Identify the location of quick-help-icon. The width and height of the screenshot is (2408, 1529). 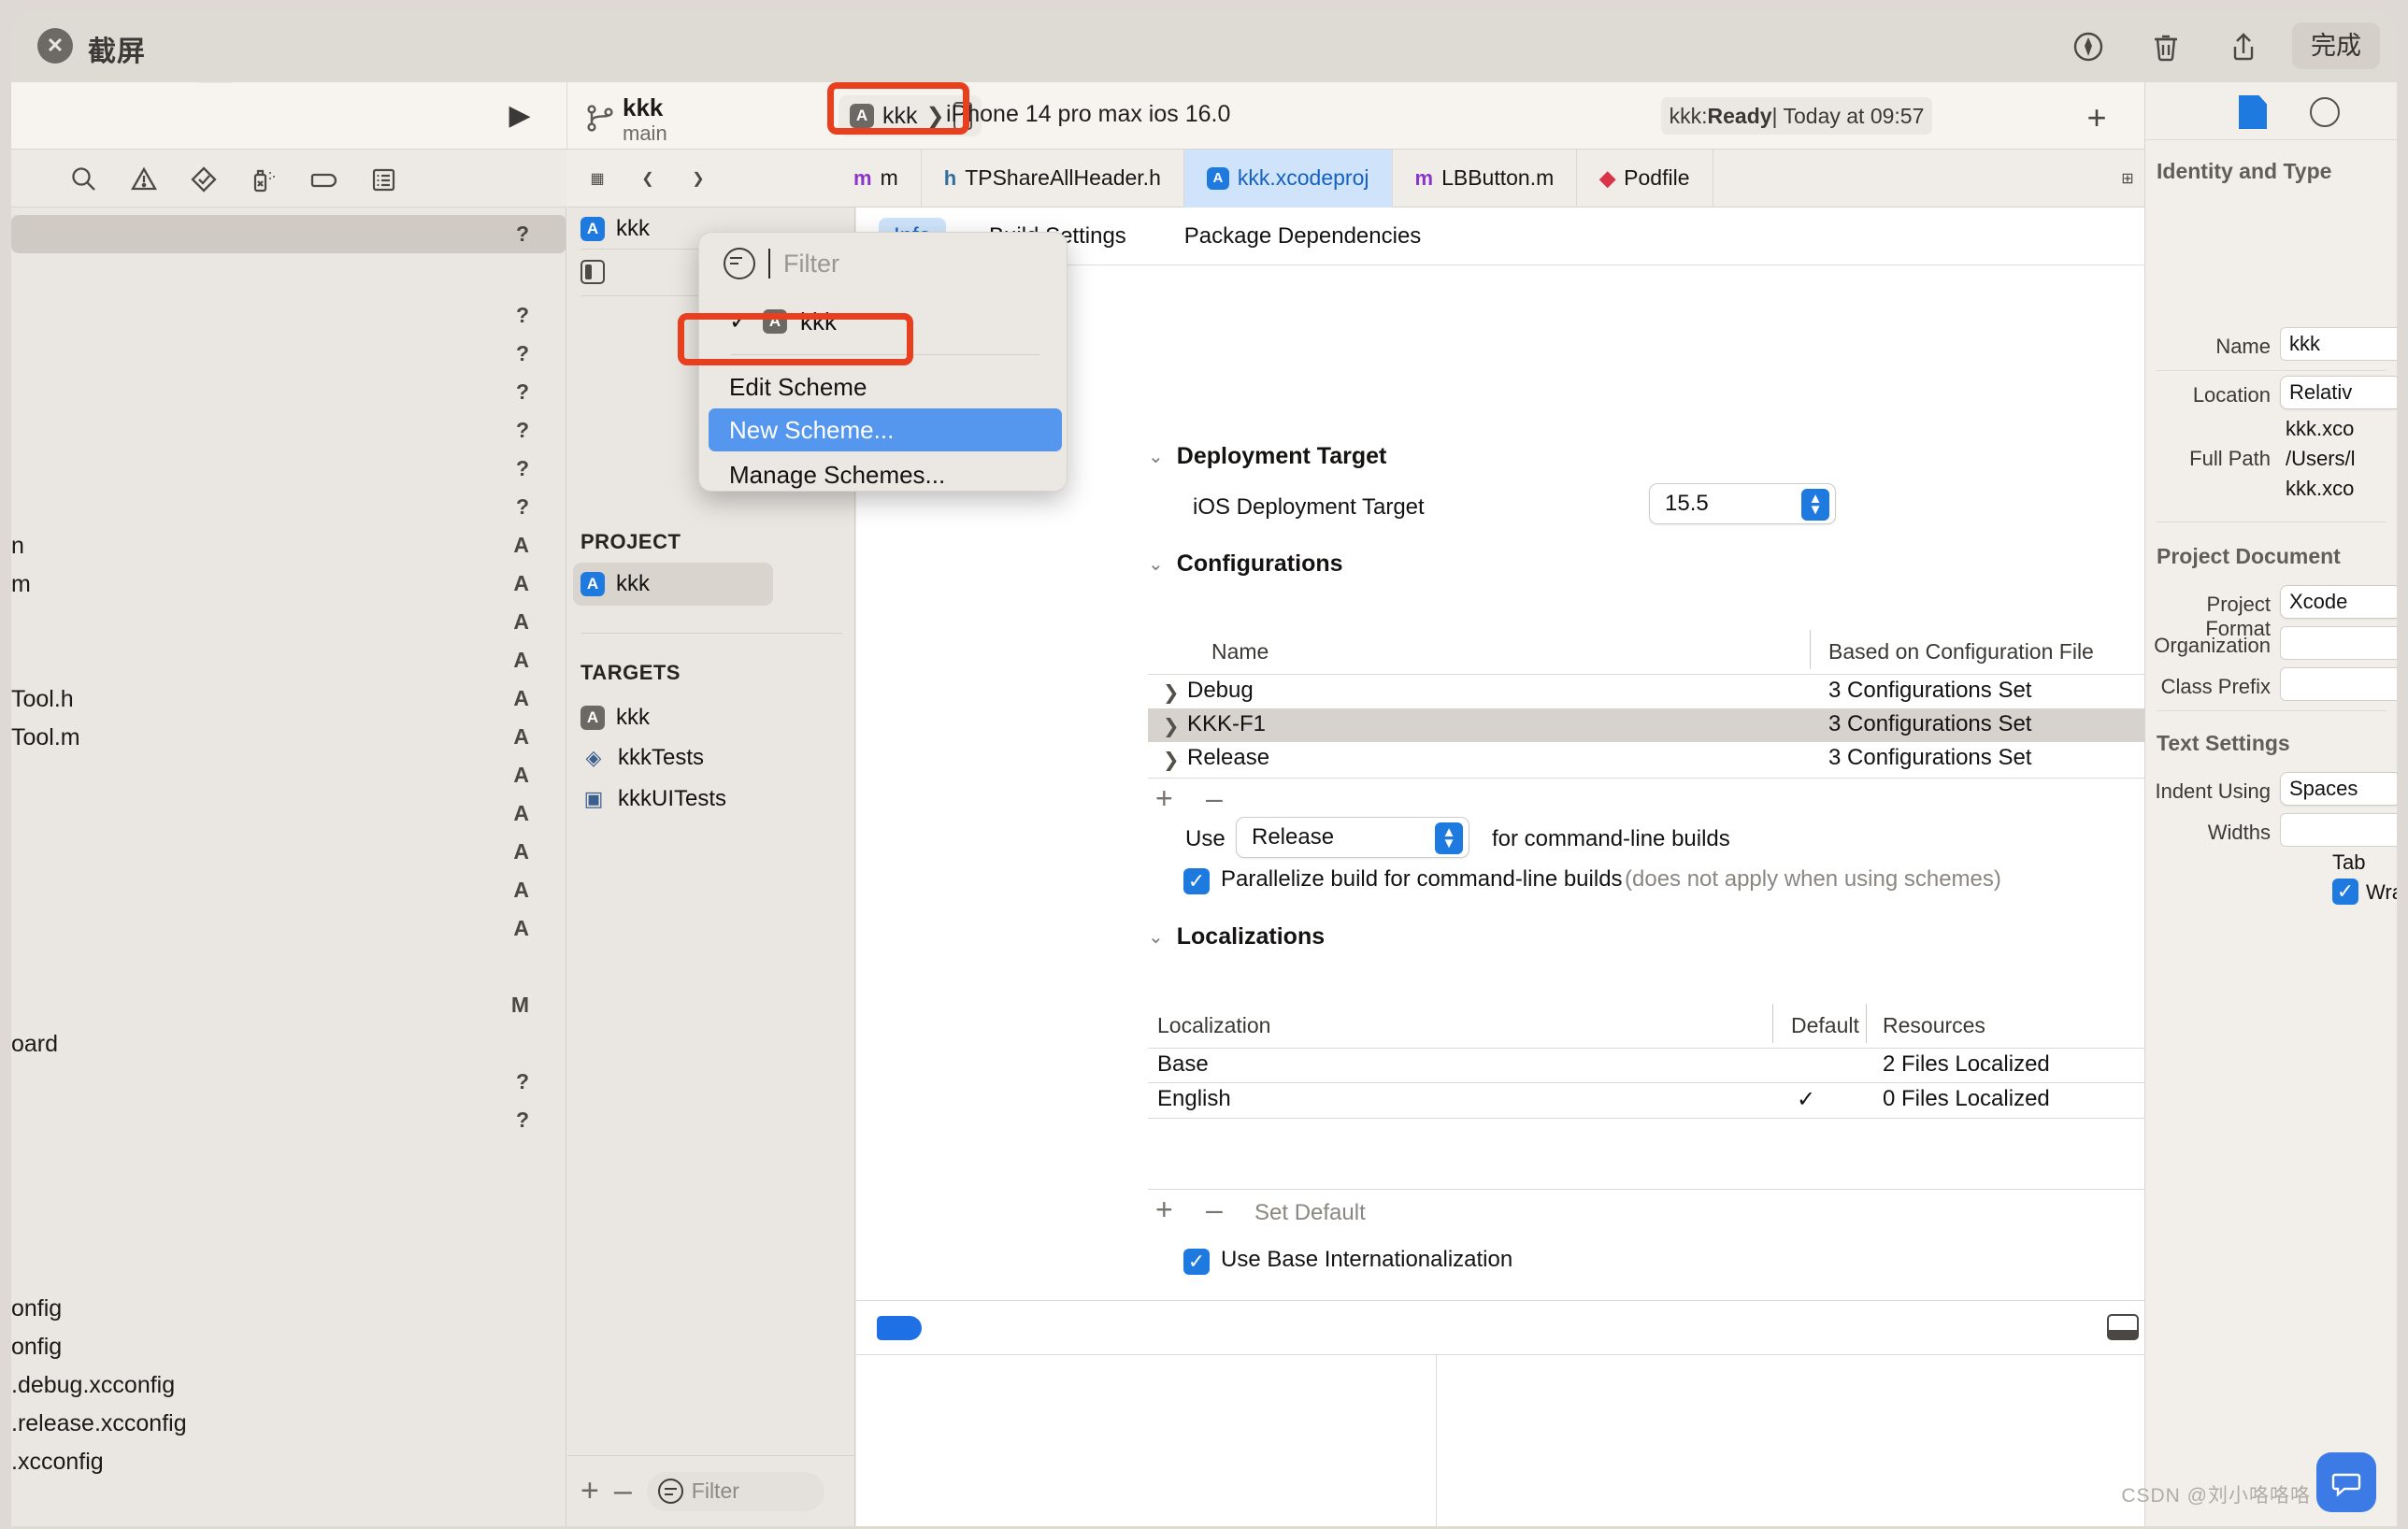
(2325, 112).